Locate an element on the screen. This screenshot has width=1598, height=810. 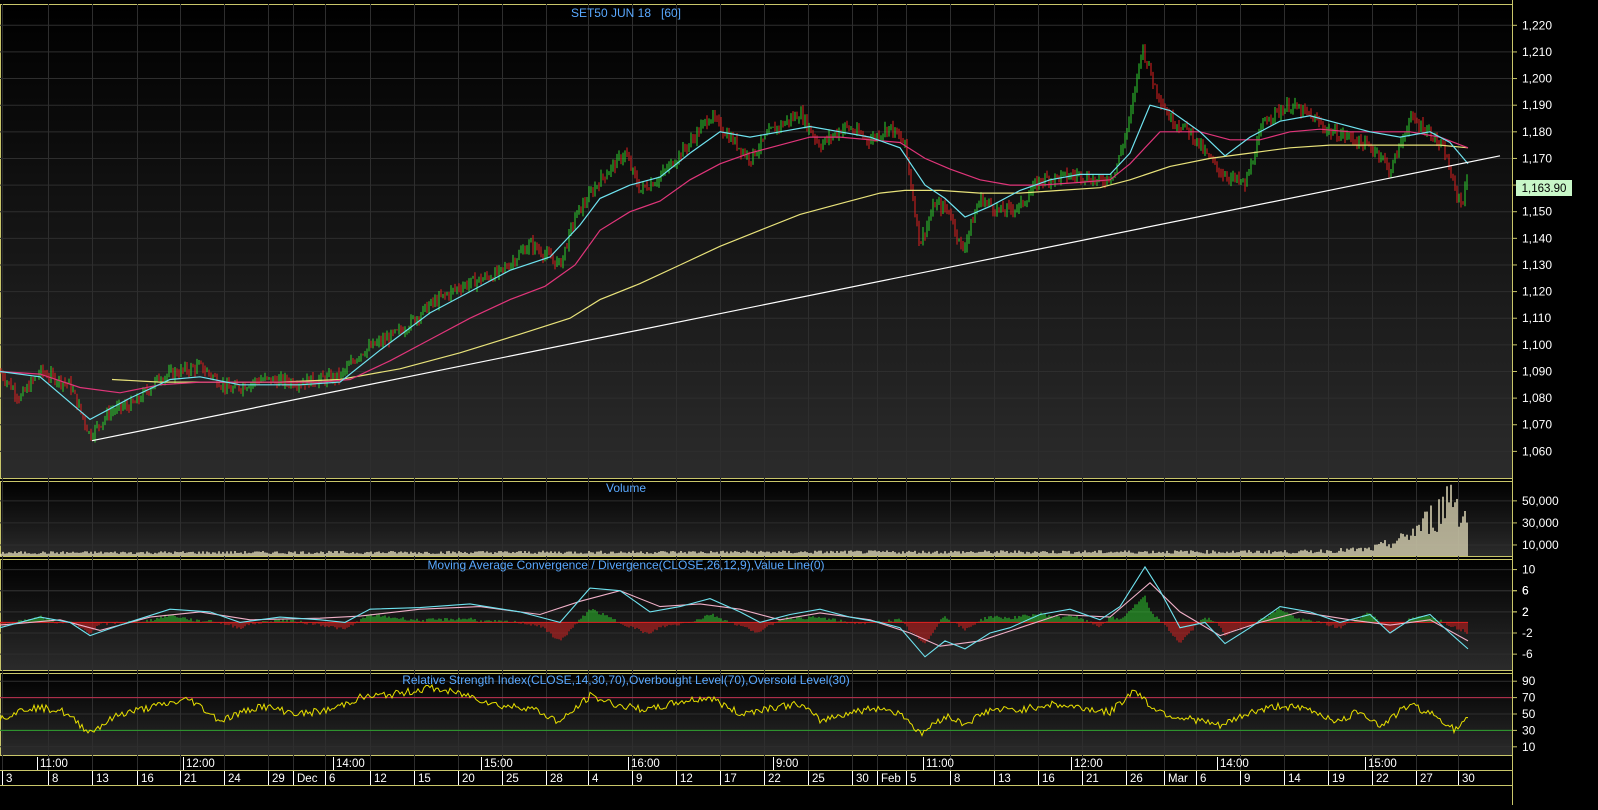
macd-tick-label: -2 is located at coordinates (1527, 633).